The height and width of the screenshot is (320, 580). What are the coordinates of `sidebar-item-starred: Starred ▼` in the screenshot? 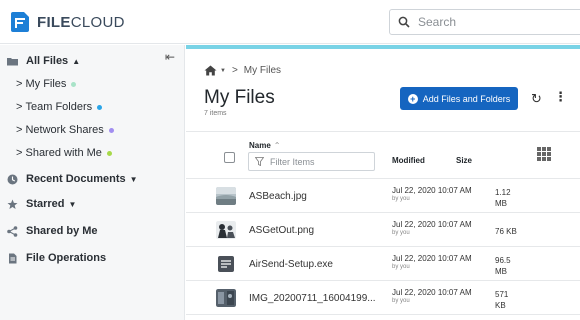 It's located at (41, 204).